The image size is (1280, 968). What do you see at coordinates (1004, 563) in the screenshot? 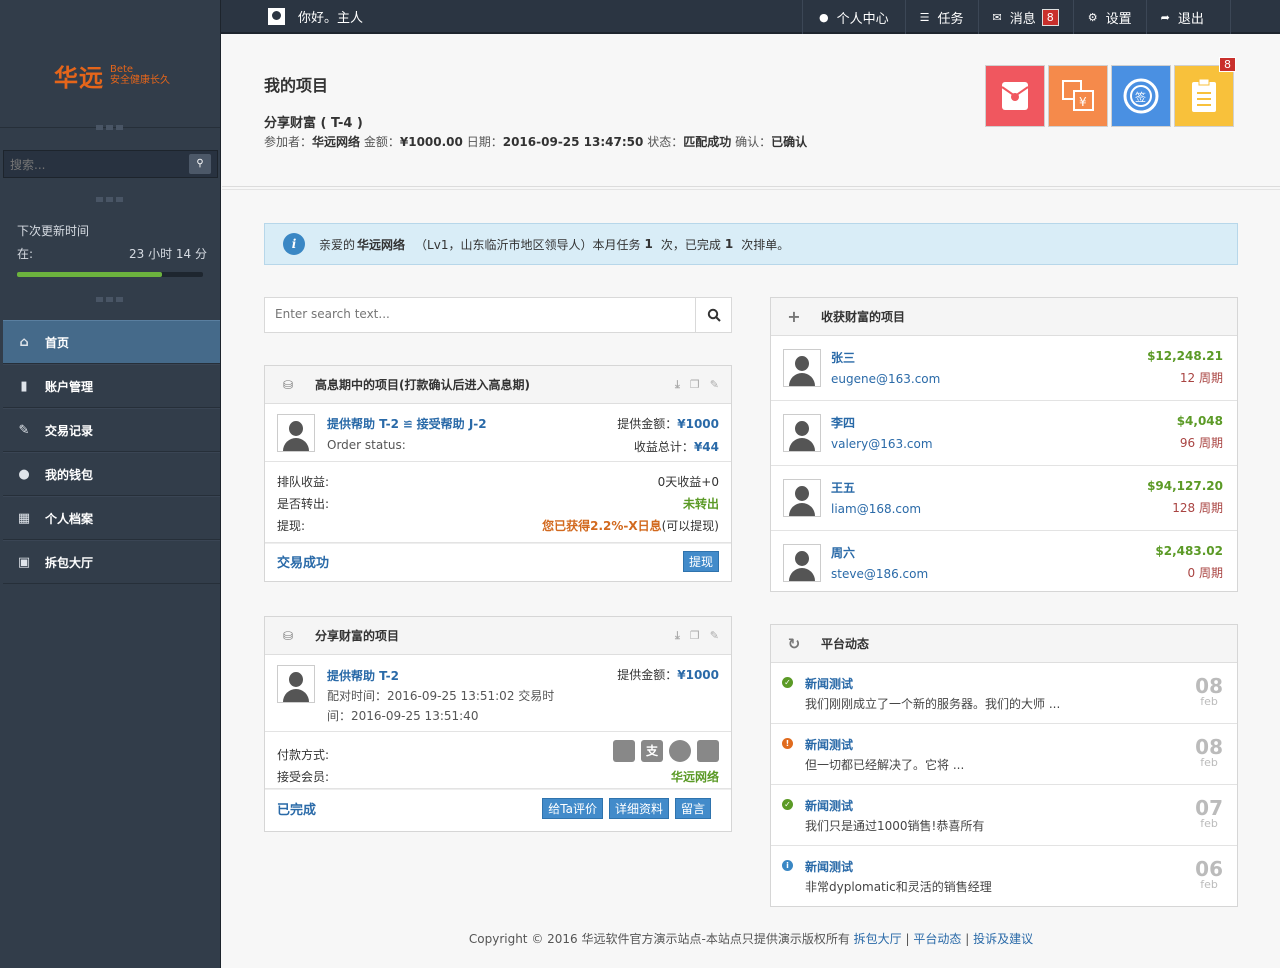
I see `list-item: 周六 steve@186.com $2,483.02 0 周期` at bounding box center [1004, 563].